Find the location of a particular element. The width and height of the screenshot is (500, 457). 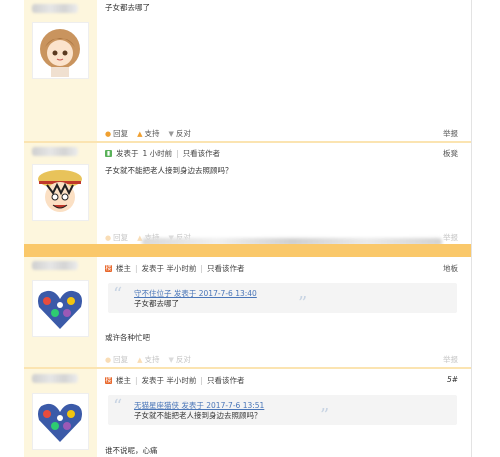

floor-number: 板凳 is located at coordinates (450, 153).